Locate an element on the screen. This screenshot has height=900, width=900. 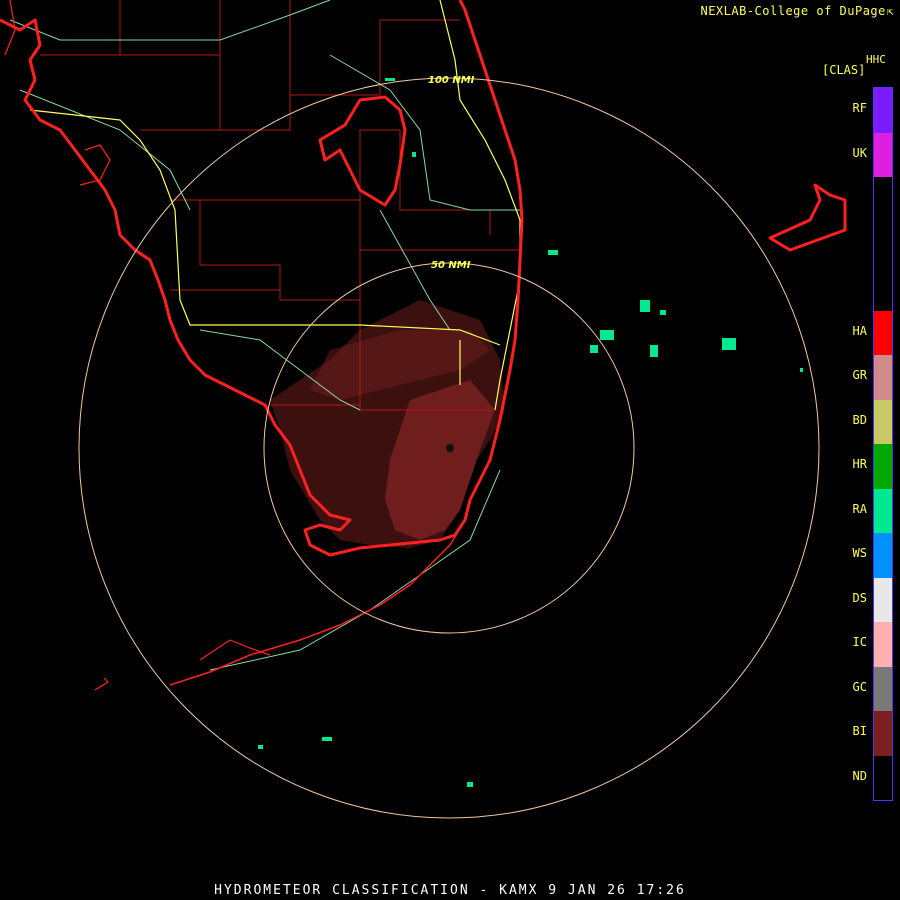
credit-label: NEXLAB-College of DuPage⇱ is located at coordinates (797, 11).